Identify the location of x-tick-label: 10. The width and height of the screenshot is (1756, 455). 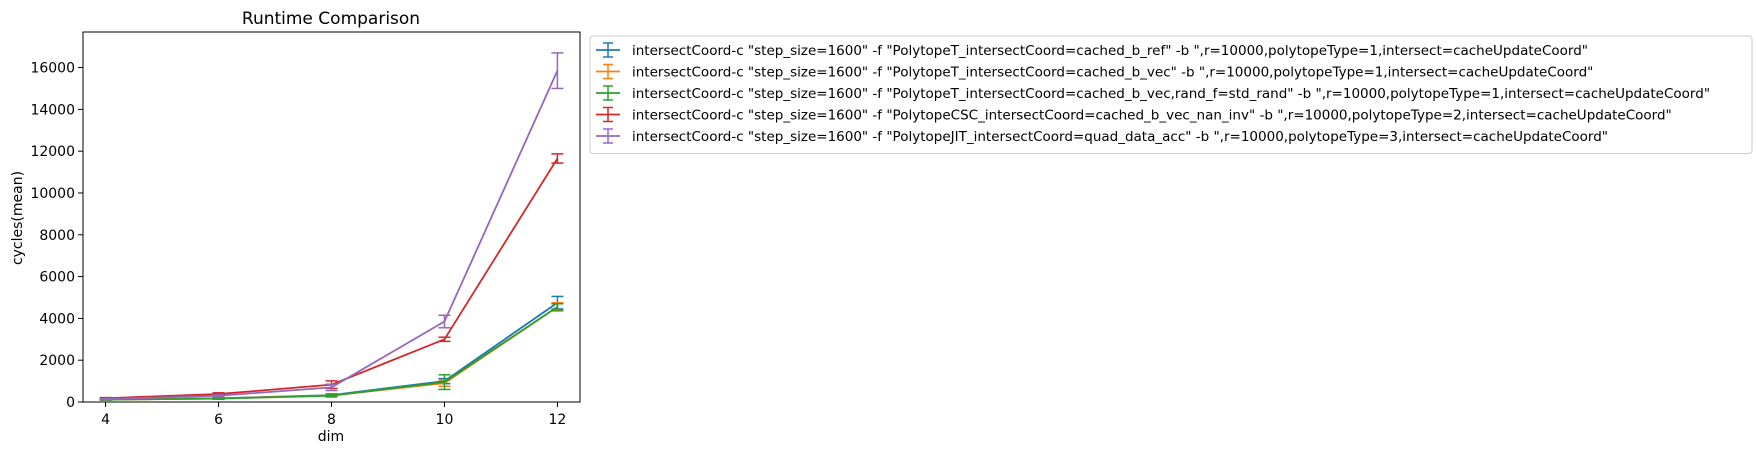
(445, 420).